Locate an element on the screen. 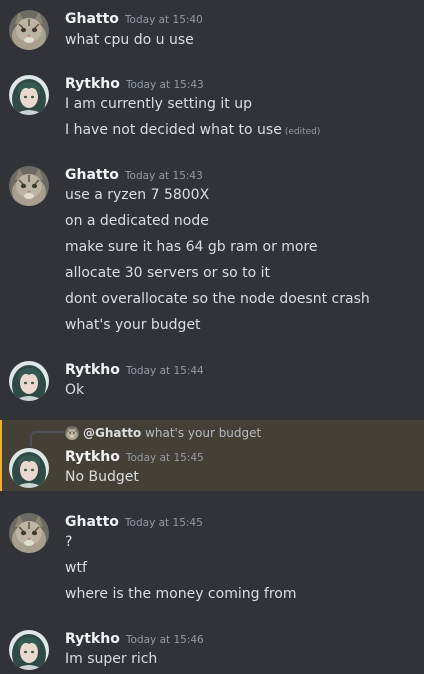 The height and width of the screenshot is (674, 424). message-text: ? is located at coordinates (69, 542).